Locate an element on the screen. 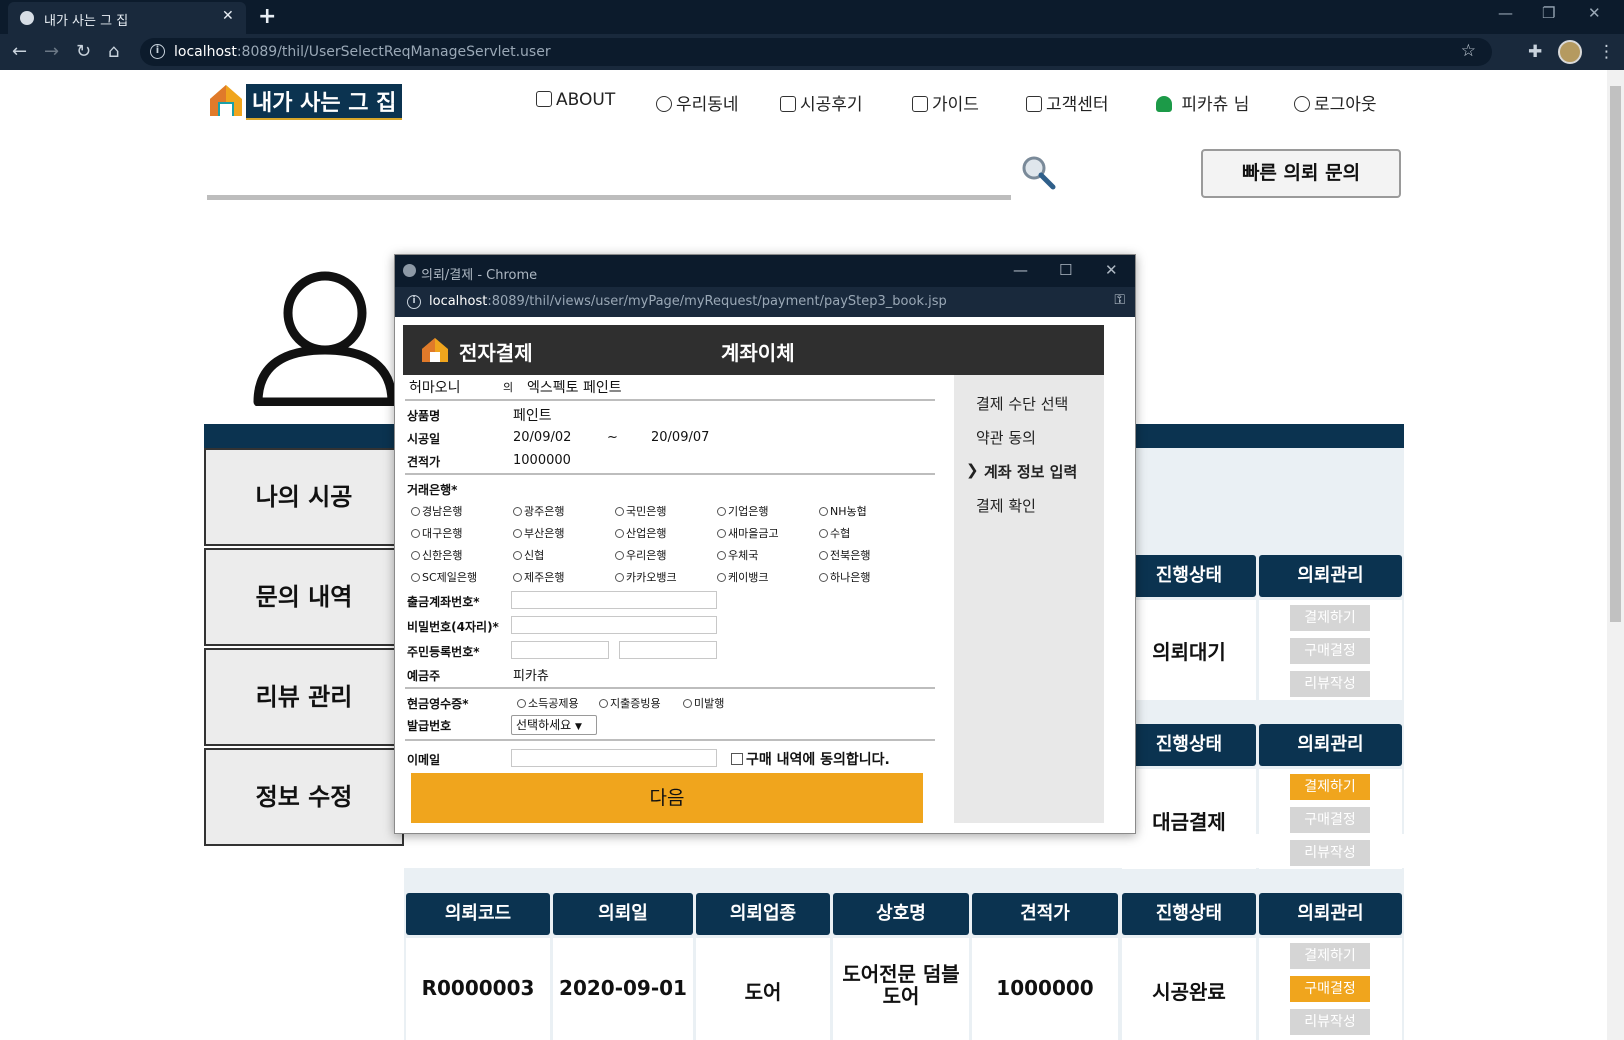 The height and width of the screenshot is (1040, 1624). house-logo-icon is located at coordinates (435, 350).